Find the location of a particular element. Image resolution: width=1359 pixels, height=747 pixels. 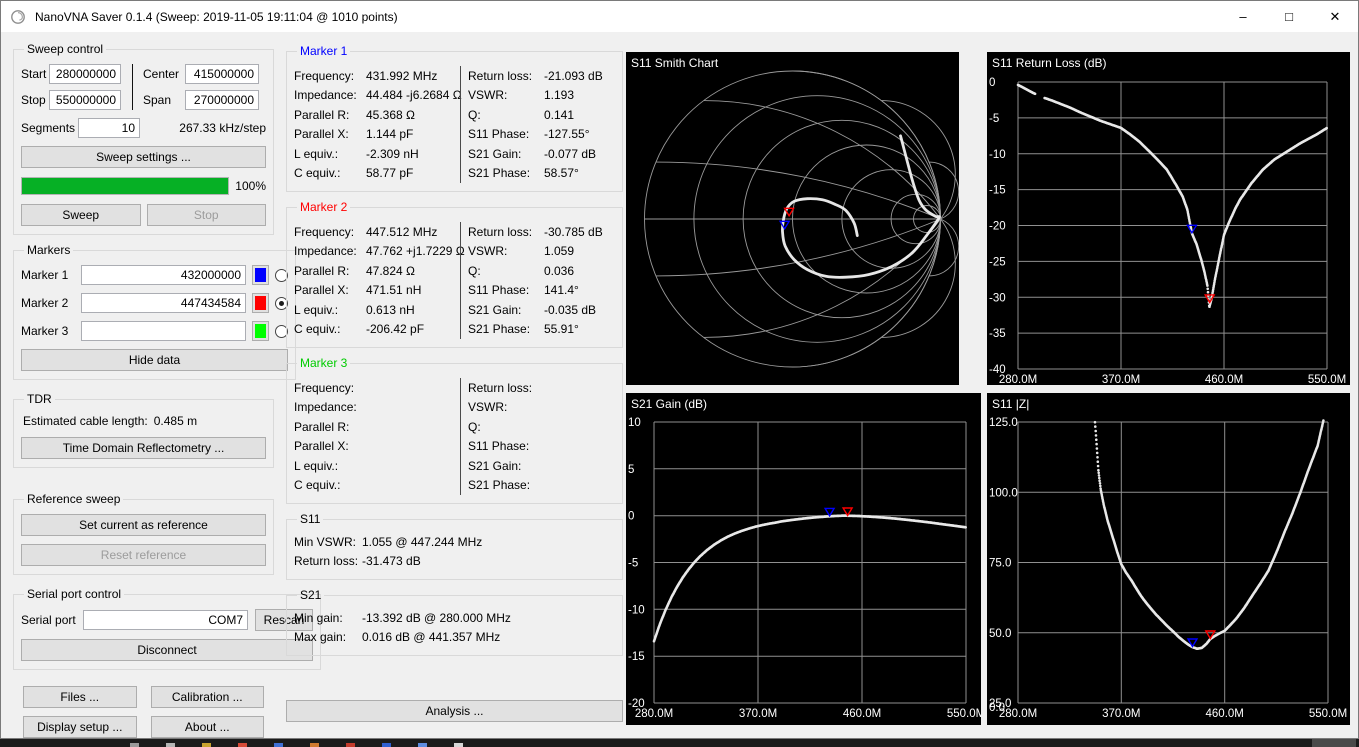

marker-detail-title: Marker 3 is located at coordinates (324, 363).